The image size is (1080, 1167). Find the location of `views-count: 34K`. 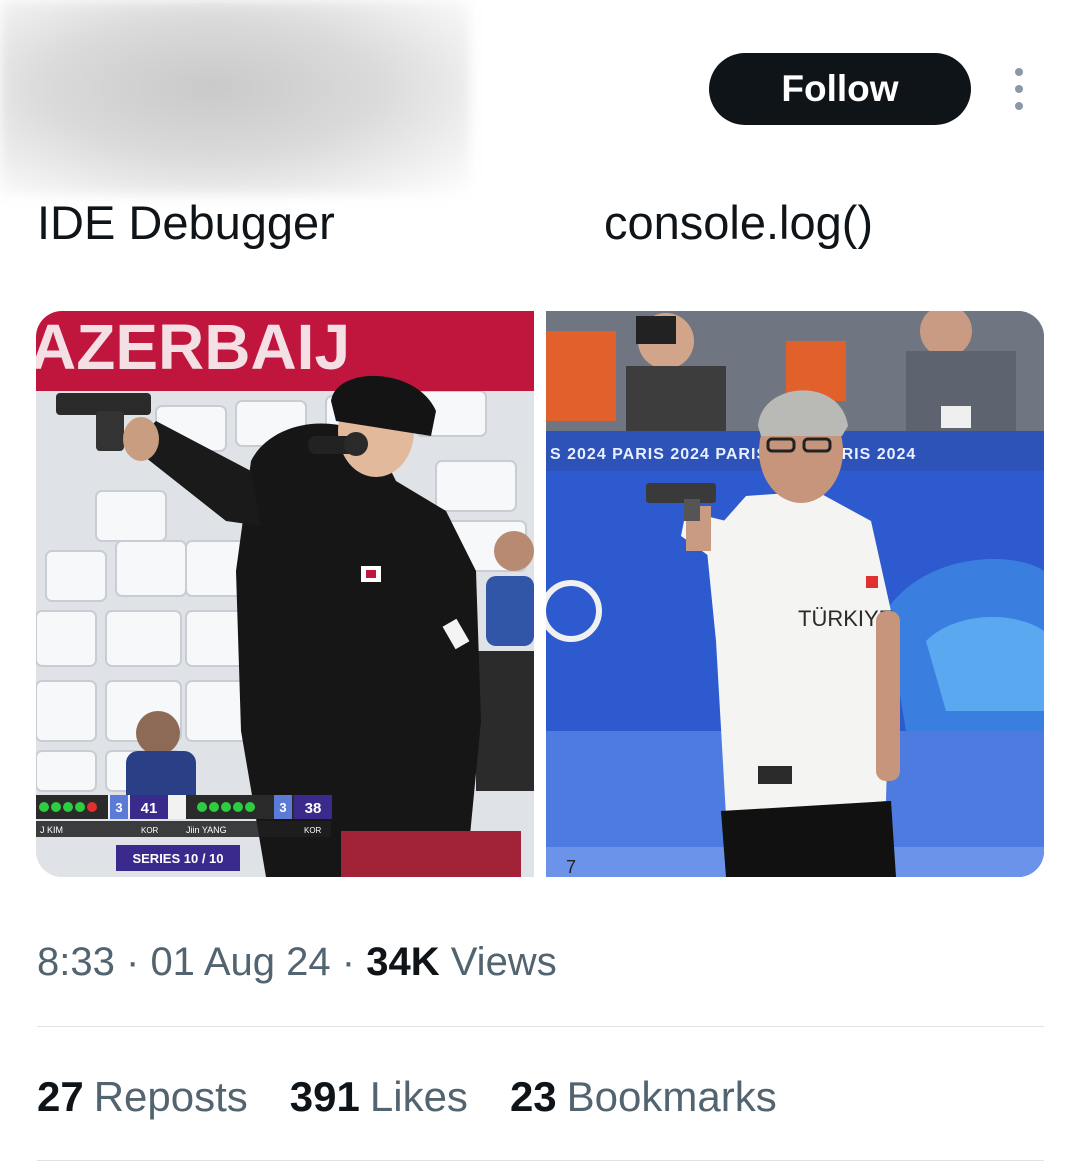

views-count: 34K is located at coordinates (403, 962).